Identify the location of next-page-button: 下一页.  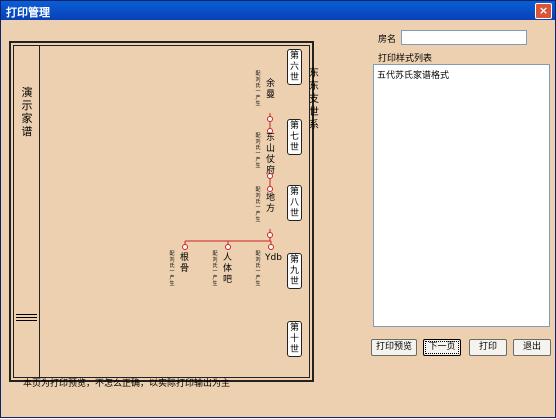
(442, 347).